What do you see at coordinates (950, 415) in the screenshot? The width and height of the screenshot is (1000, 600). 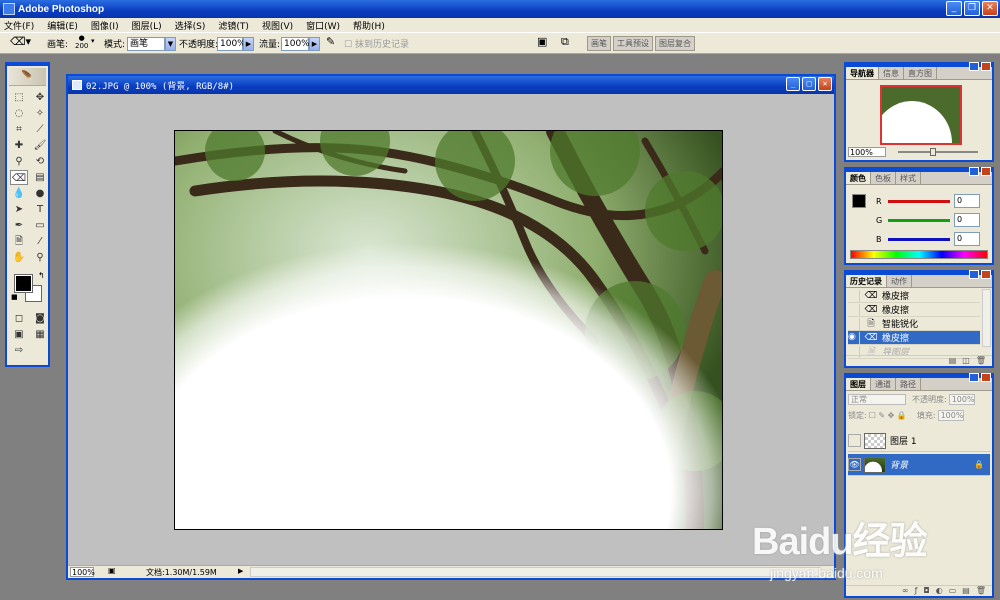 I see `fill-input: 100%` at bounding box center [950, 415].